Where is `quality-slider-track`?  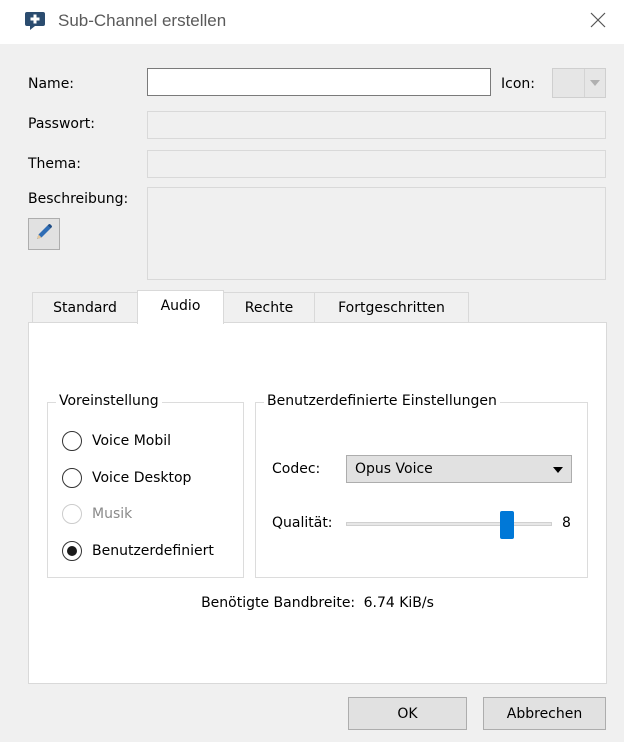 quality-slider-track is located at coordinates (449, 524).